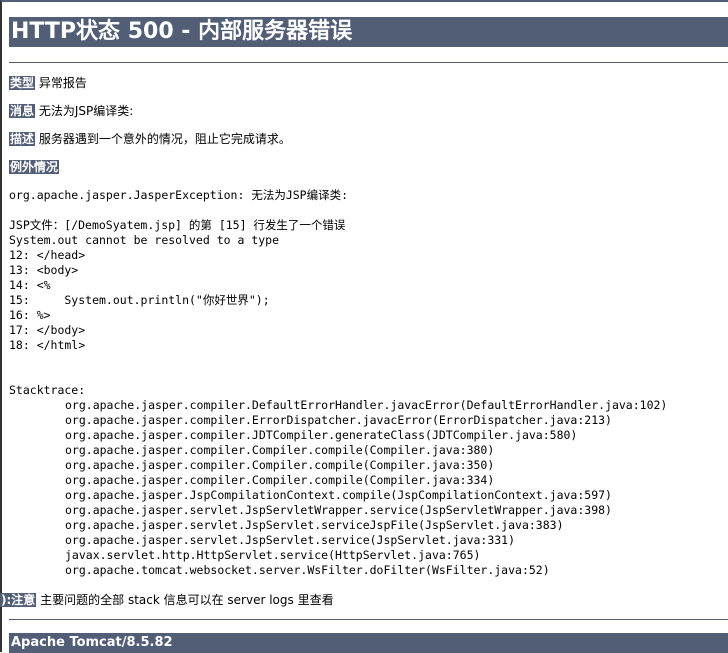  I want to click on description-label: 描述, so click(22, 139).